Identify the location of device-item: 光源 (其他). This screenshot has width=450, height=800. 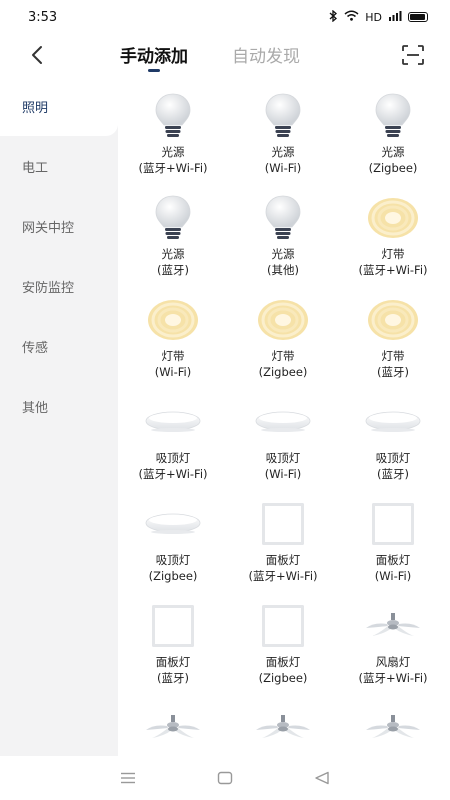
(283, 243).